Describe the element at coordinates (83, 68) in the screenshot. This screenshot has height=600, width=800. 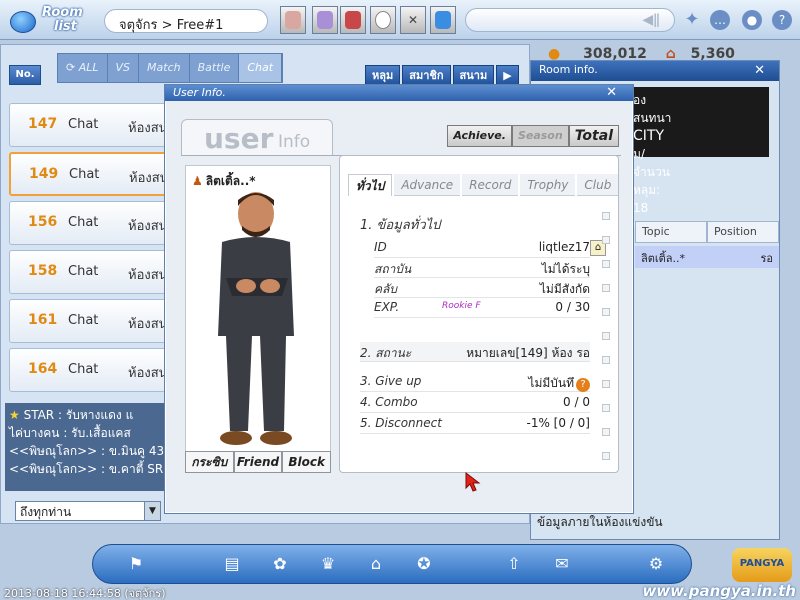
I see `tab-all: ⟳ ALL` at that location.